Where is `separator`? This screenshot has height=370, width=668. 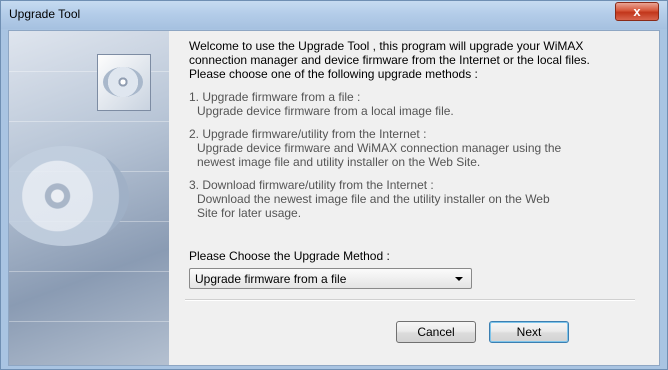 separator is located at coordinates (410, 300).